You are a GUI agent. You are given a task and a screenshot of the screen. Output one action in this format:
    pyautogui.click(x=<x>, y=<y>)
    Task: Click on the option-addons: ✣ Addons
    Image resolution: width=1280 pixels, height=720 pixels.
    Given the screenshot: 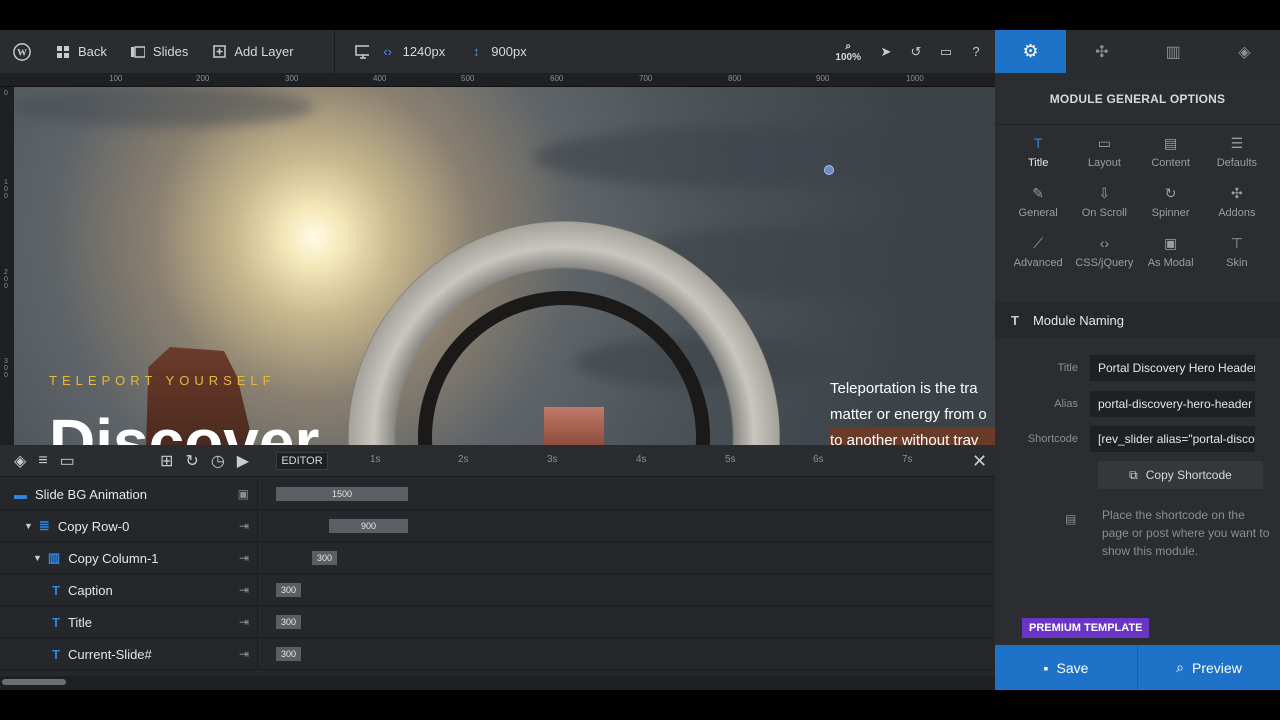 What is the action you would take?
    pyautogui.click(x=1237, y=204)
    